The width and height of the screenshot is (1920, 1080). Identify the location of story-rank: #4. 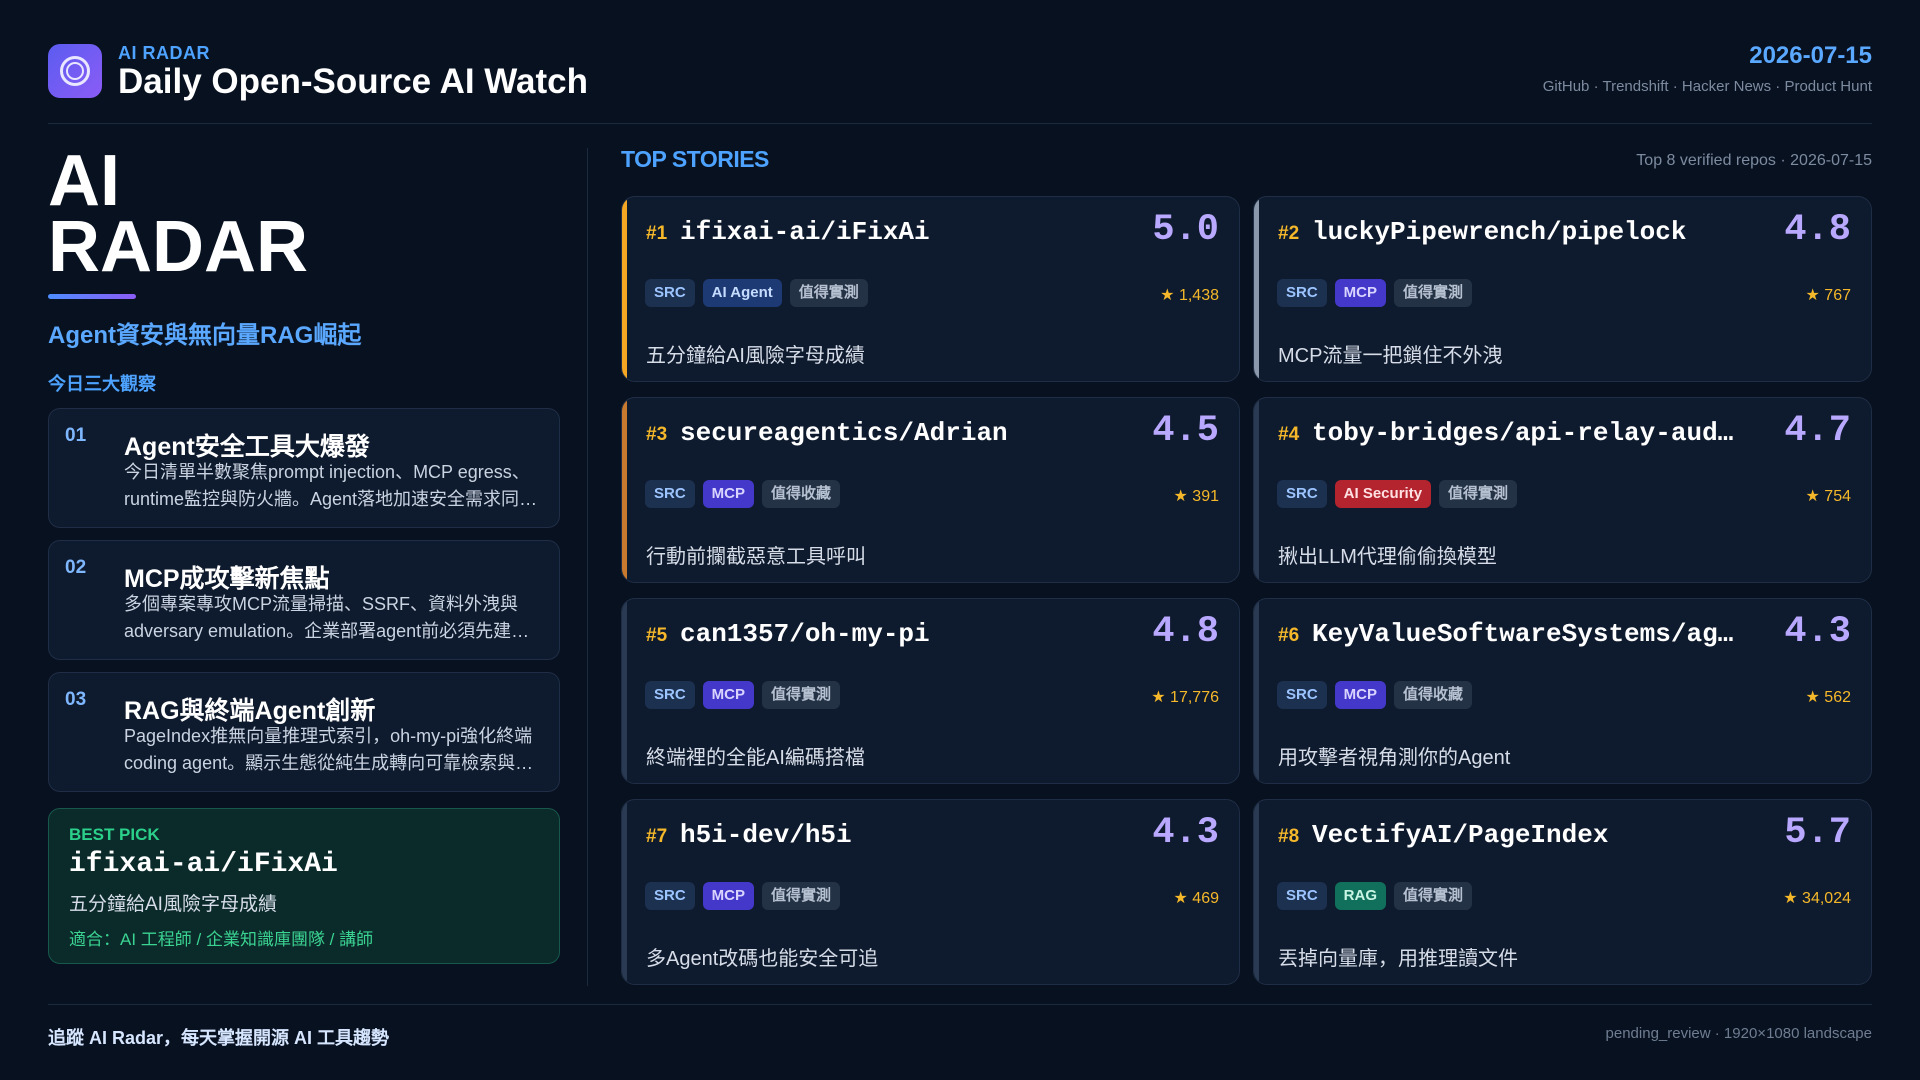
(1289, 434).